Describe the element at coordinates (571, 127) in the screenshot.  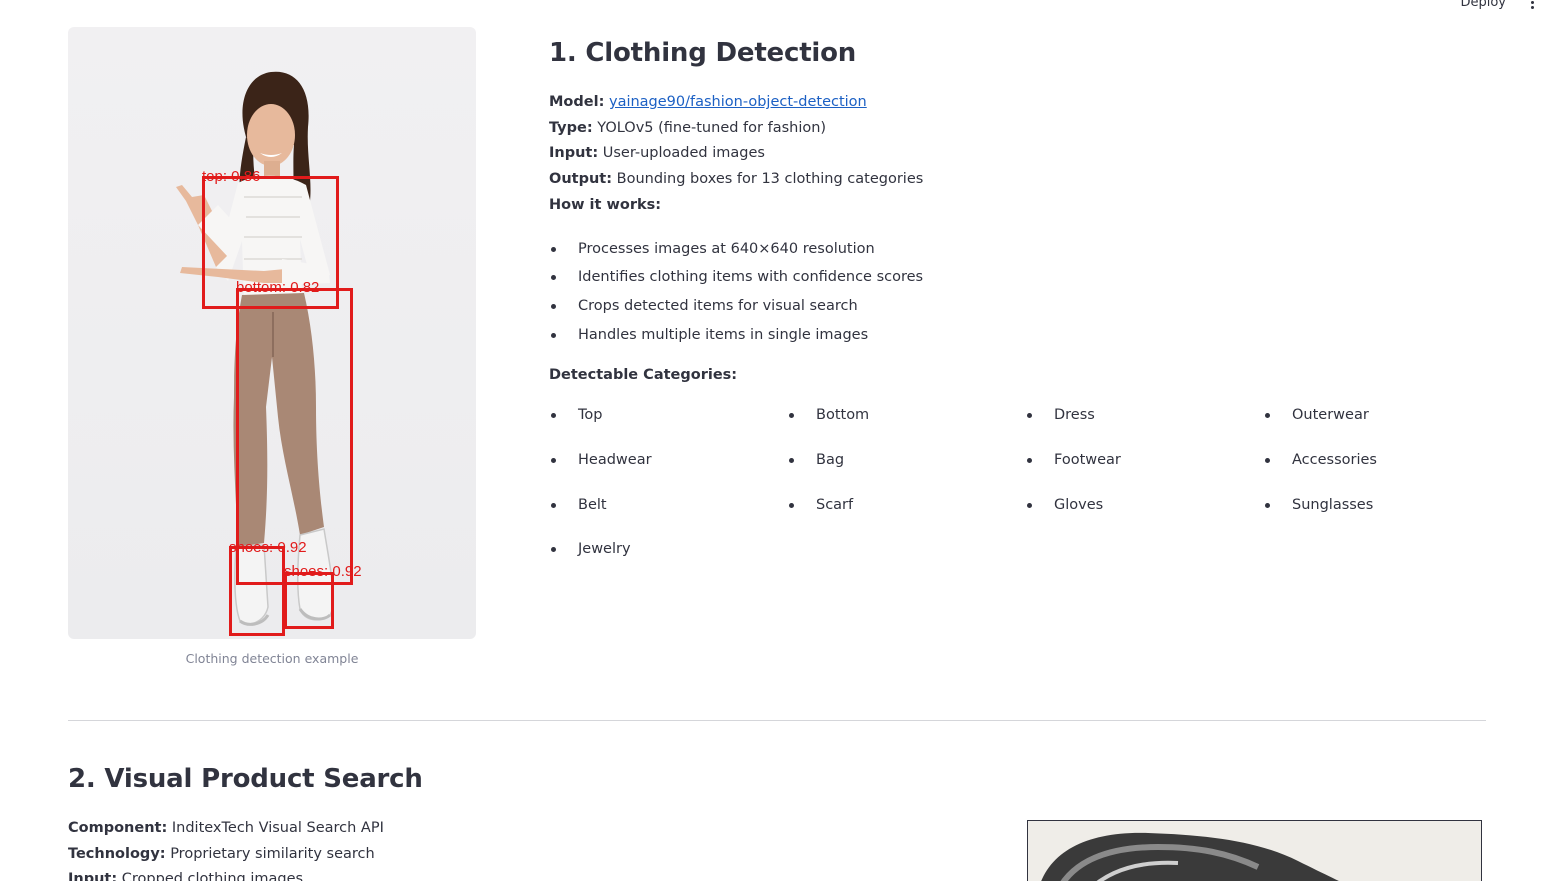
I see `type-label: Type:` at that location.